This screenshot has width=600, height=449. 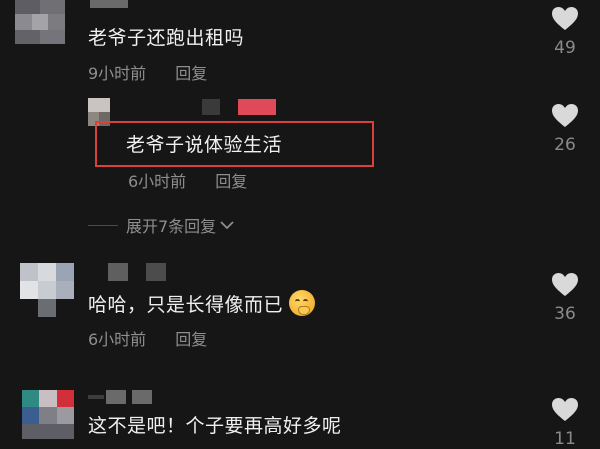 I want to click on like-count: 11, so click(x=565, y=439).